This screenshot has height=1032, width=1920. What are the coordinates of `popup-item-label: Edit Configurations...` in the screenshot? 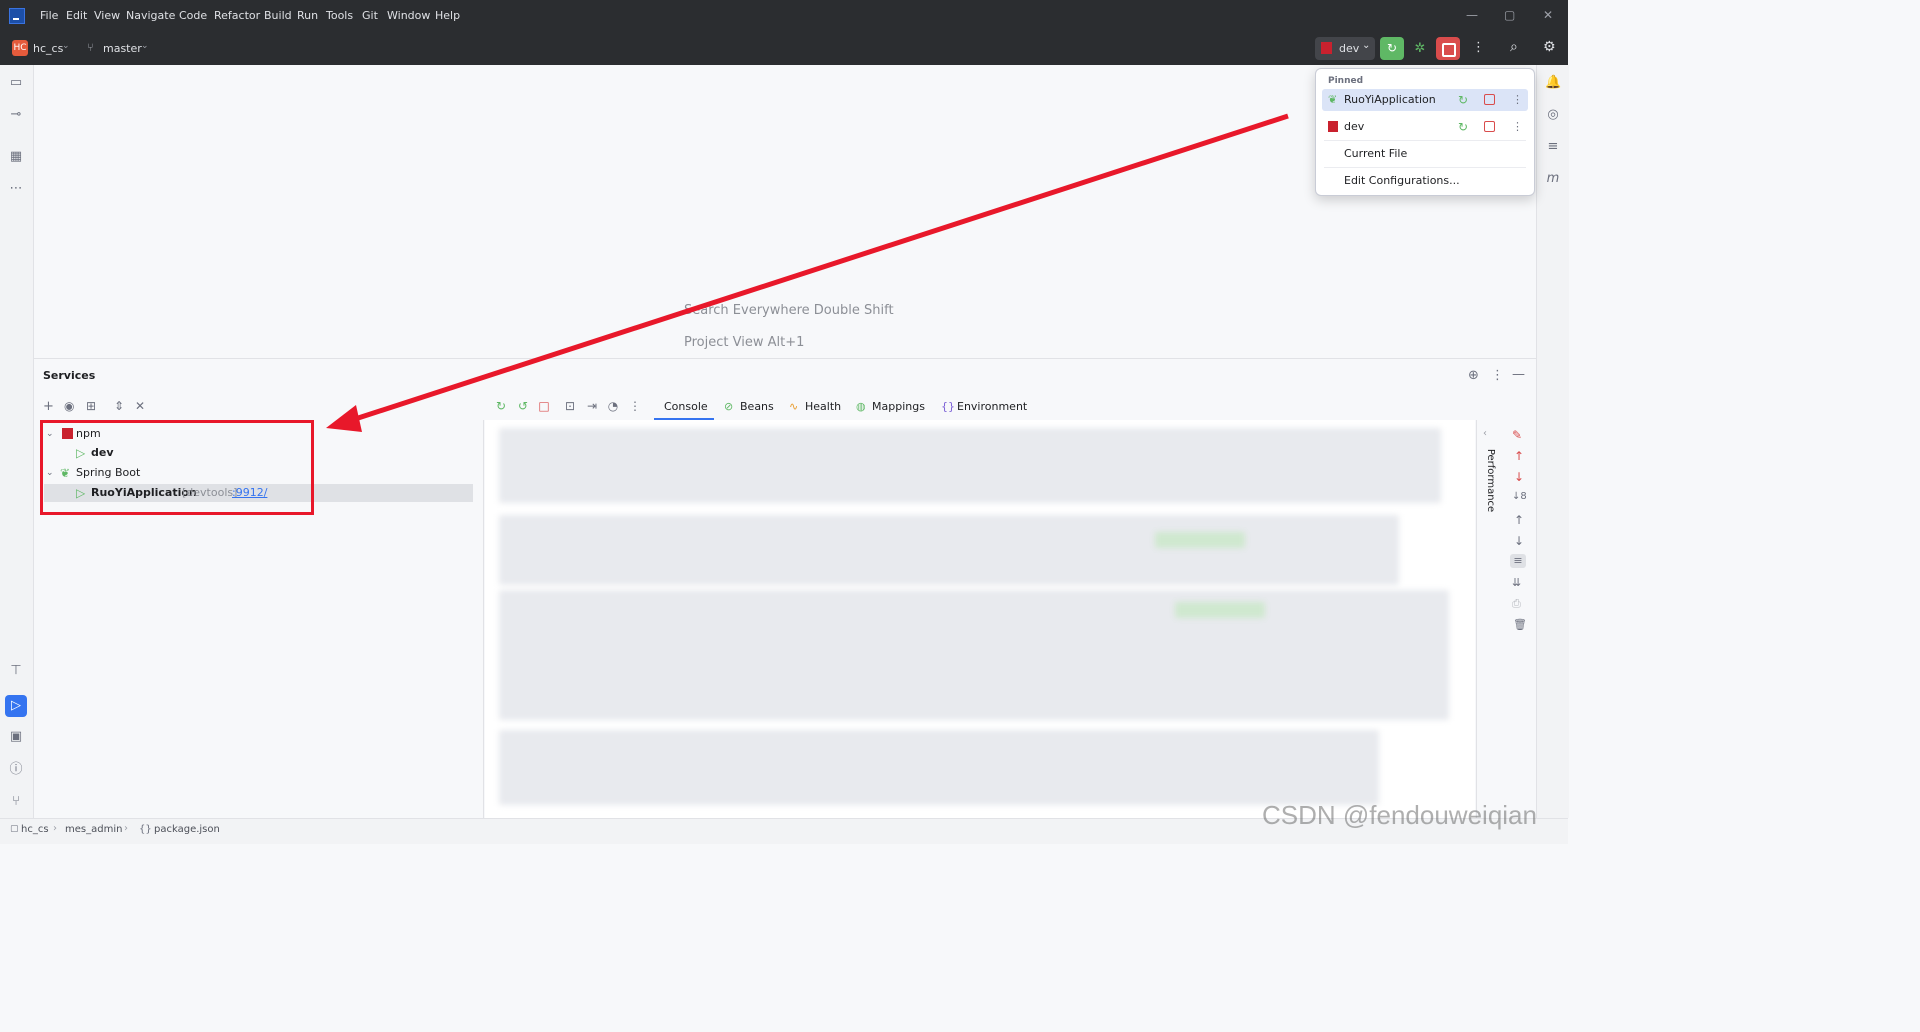 It's located at (1402, 180).